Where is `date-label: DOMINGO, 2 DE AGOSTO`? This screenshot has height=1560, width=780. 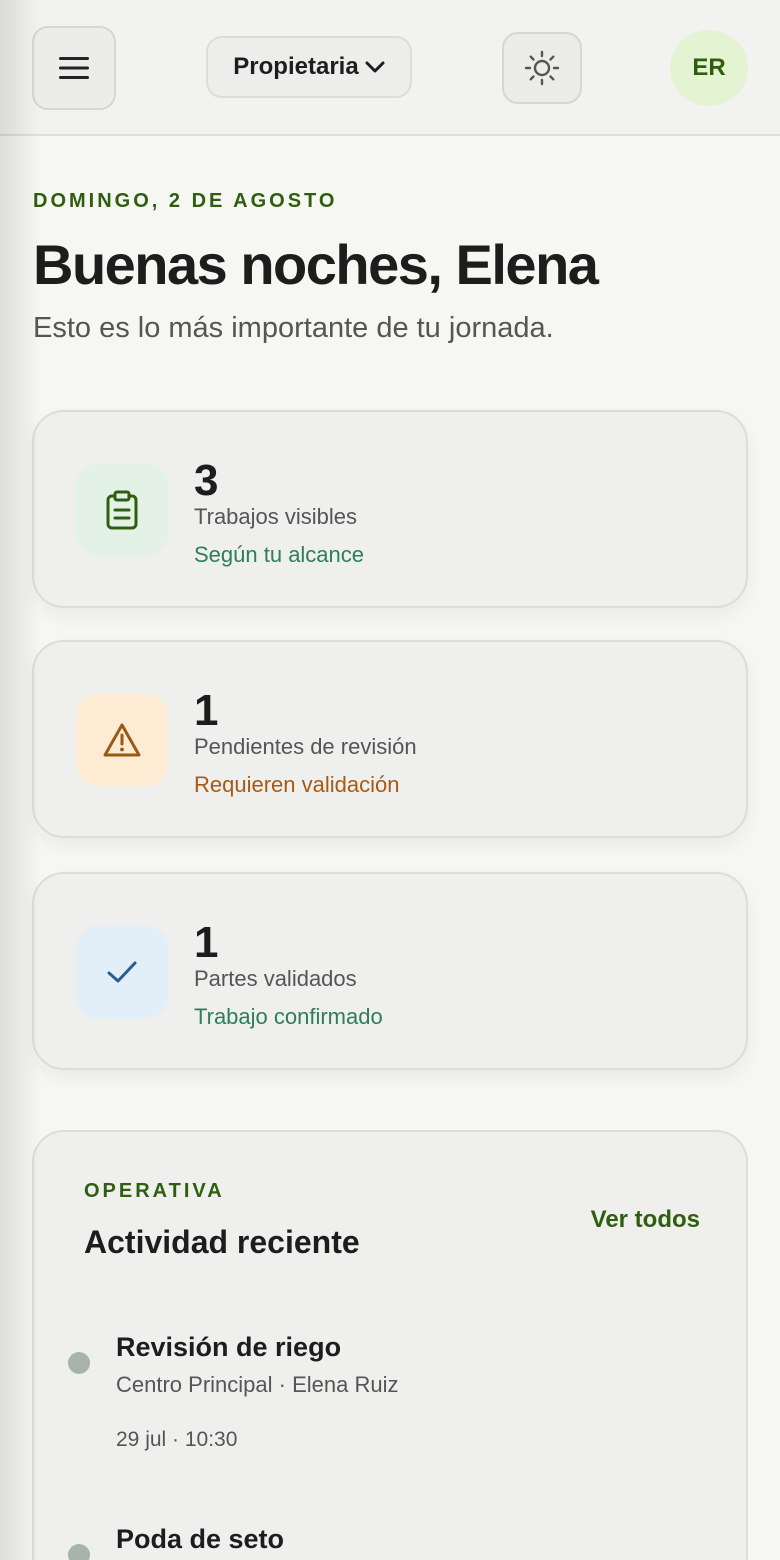 date-label: DOMINGO, 2 DE AGOSTO is located at coordinates (185, 201).